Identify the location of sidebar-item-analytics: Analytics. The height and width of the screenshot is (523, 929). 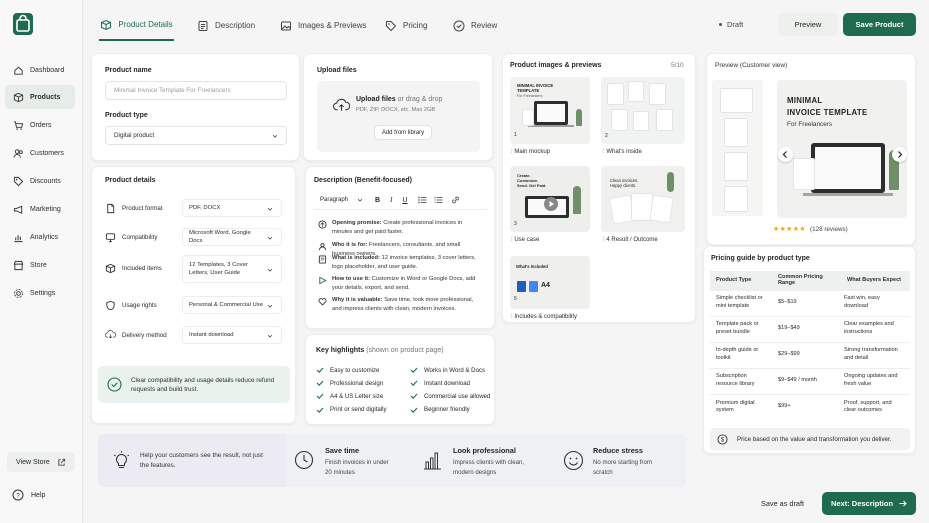
(40, 237).